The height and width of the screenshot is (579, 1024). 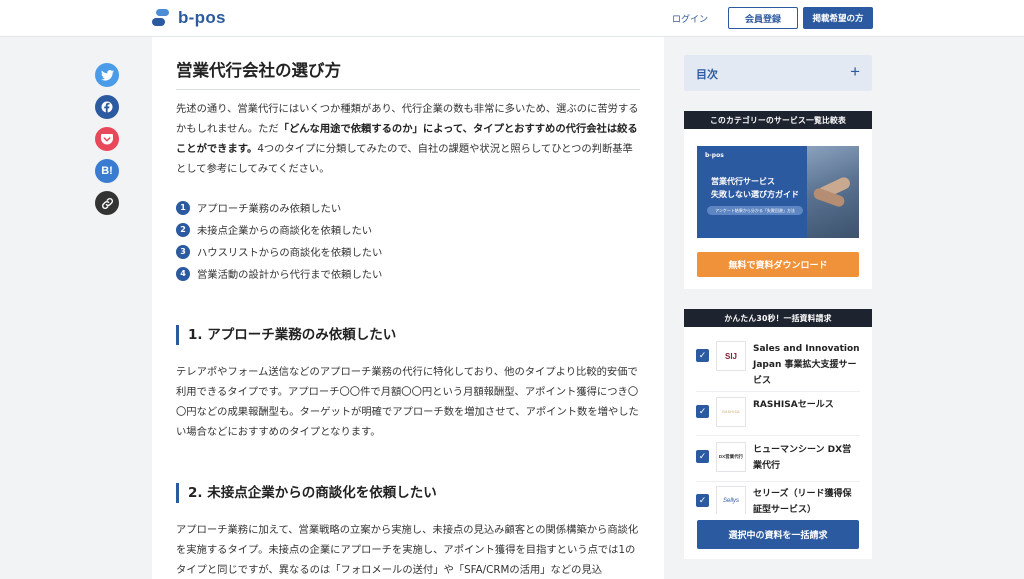 What do you see at coordinates (707, 74) in the screenshot?
I see `toc-title: 目次` at bounding box center [707, 74].